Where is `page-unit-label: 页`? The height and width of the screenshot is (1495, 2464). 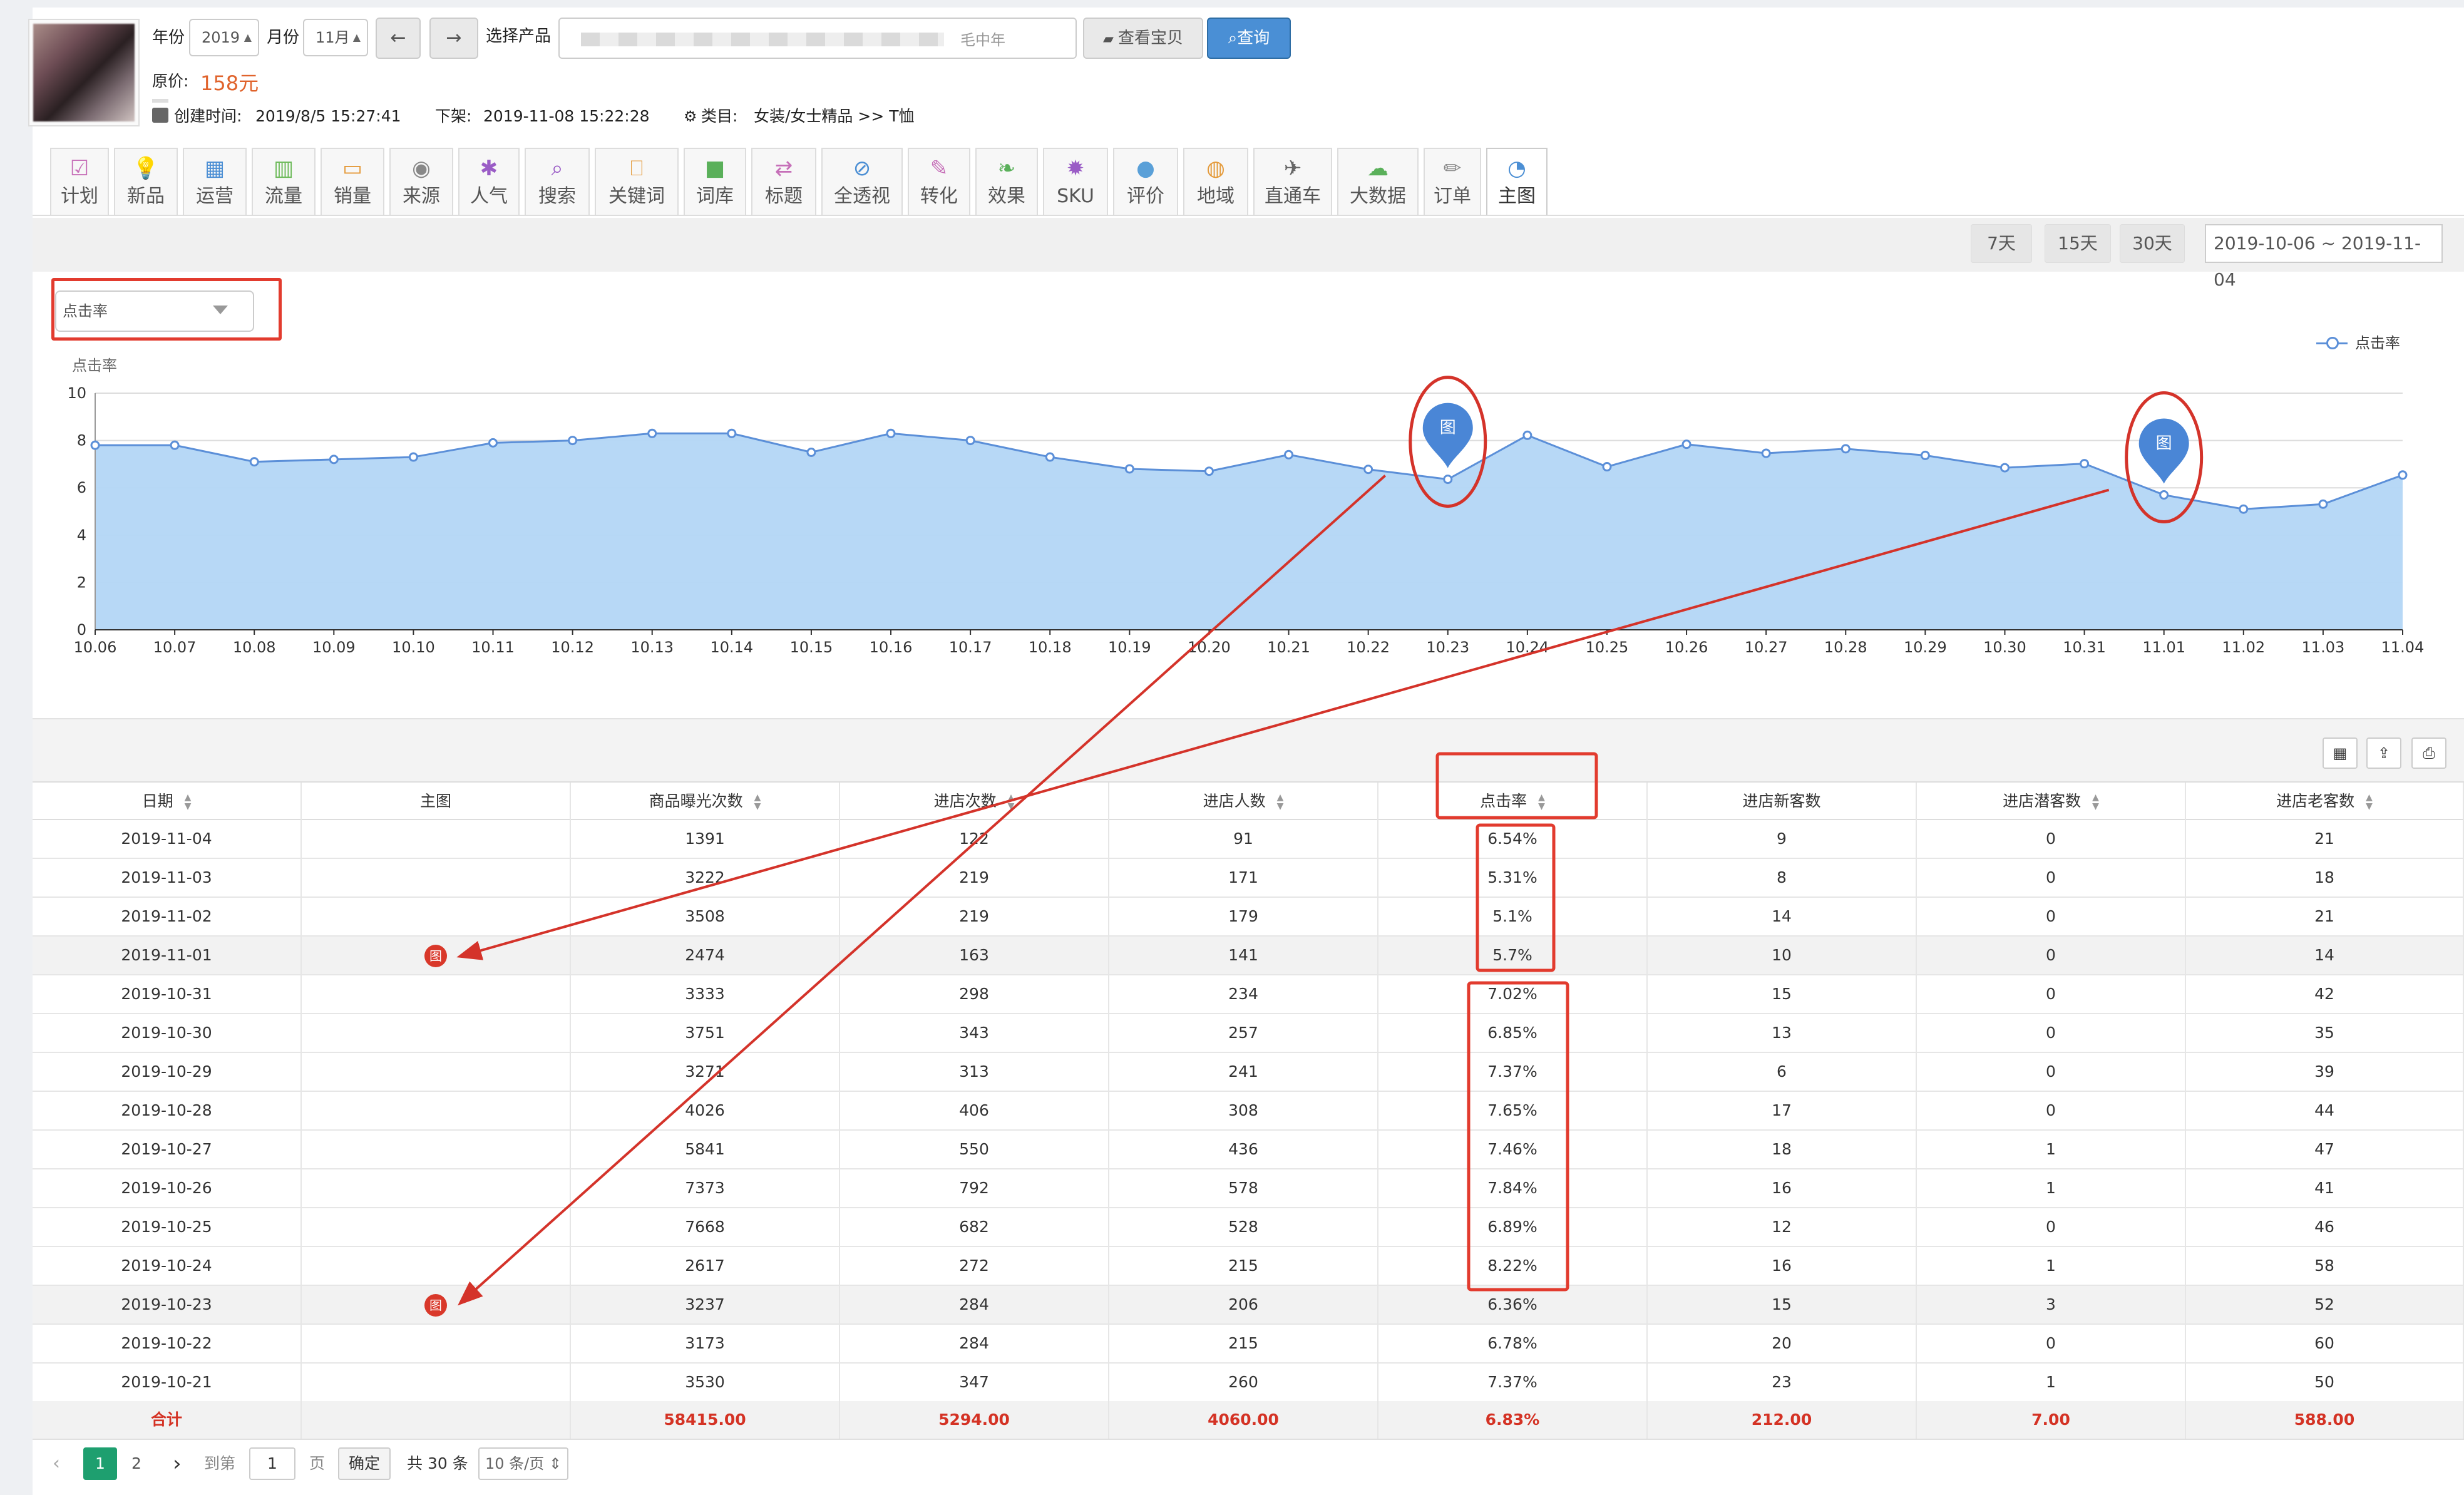
page-unit-label: 页 is located at coordinates (317, 1463).